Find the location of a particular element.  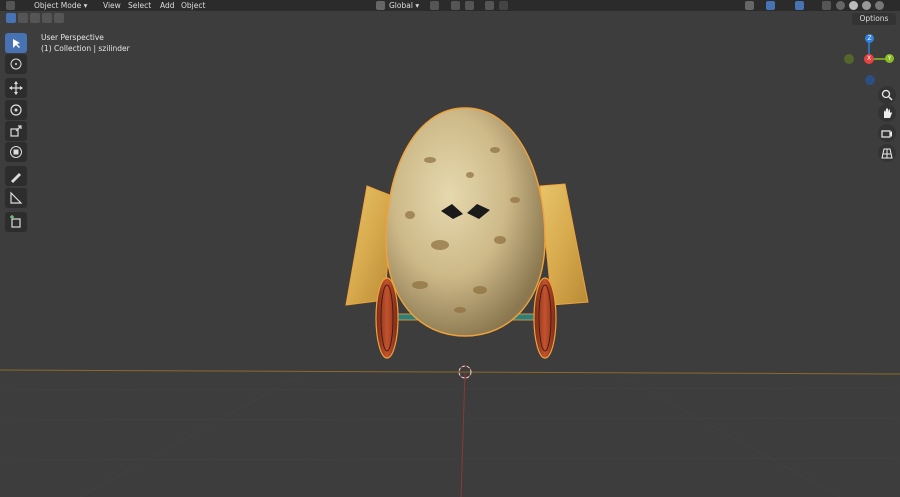

grid-view-icon is located at coordinates (887, 153).